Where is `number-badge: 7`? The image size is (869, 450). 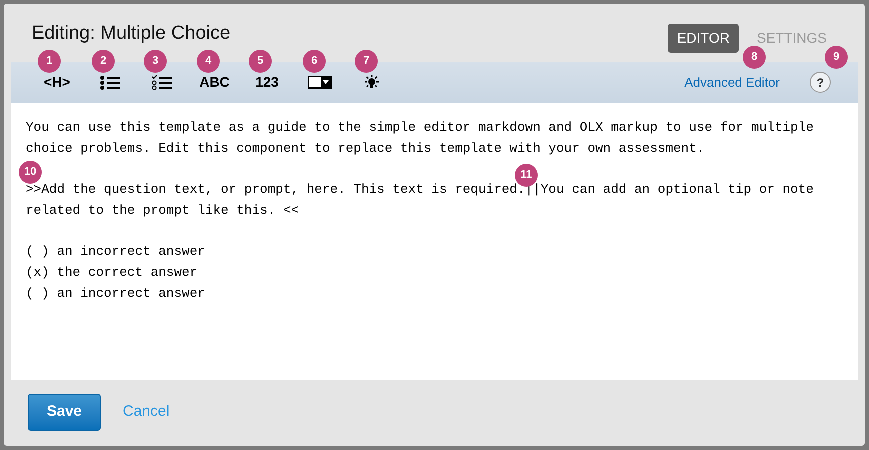 number-badge: 7 is located at coordinates (366, 61).